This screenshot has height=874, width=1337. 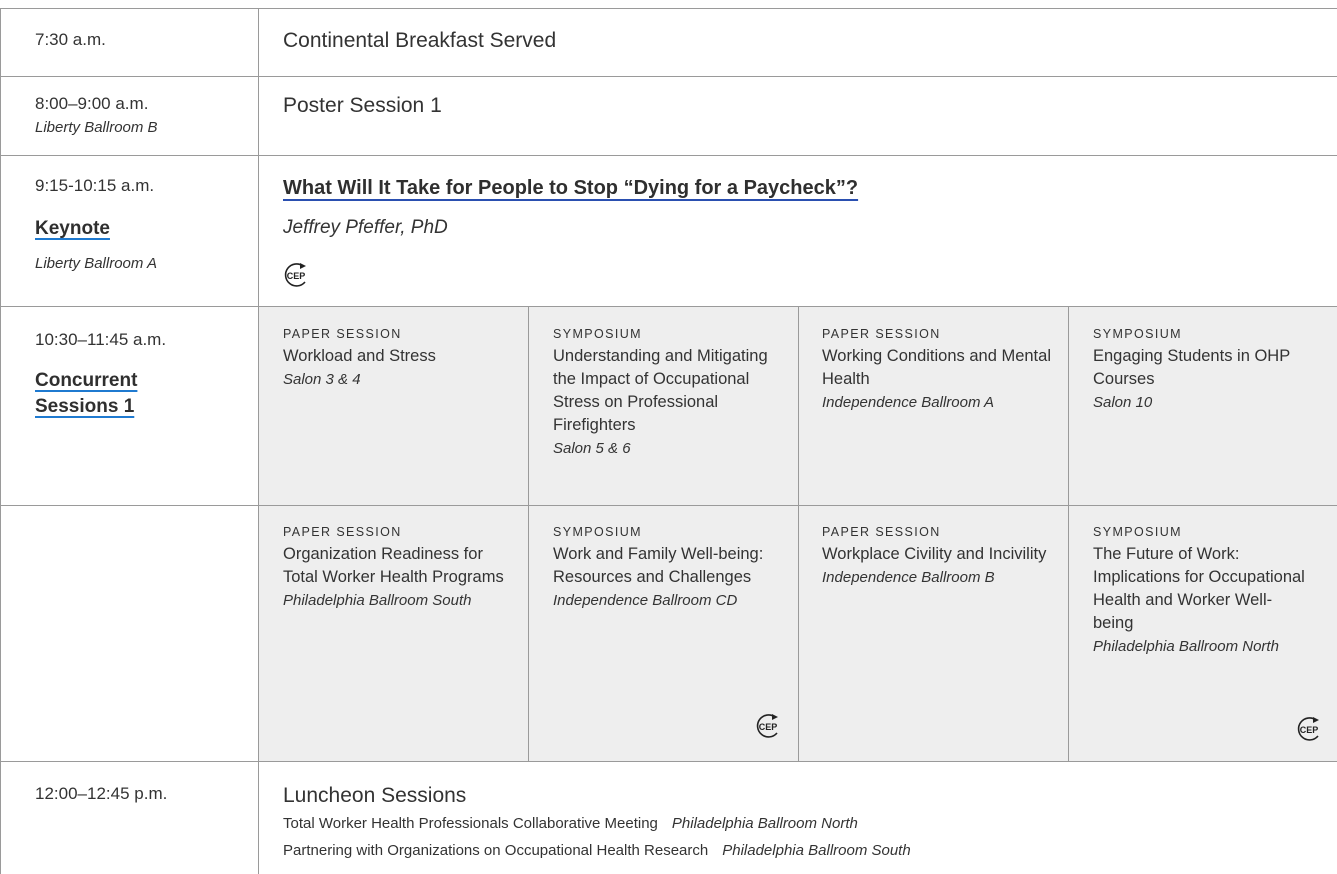 I want to click on concurrent-line-1: Concurrent, so click(x=86, y=380).